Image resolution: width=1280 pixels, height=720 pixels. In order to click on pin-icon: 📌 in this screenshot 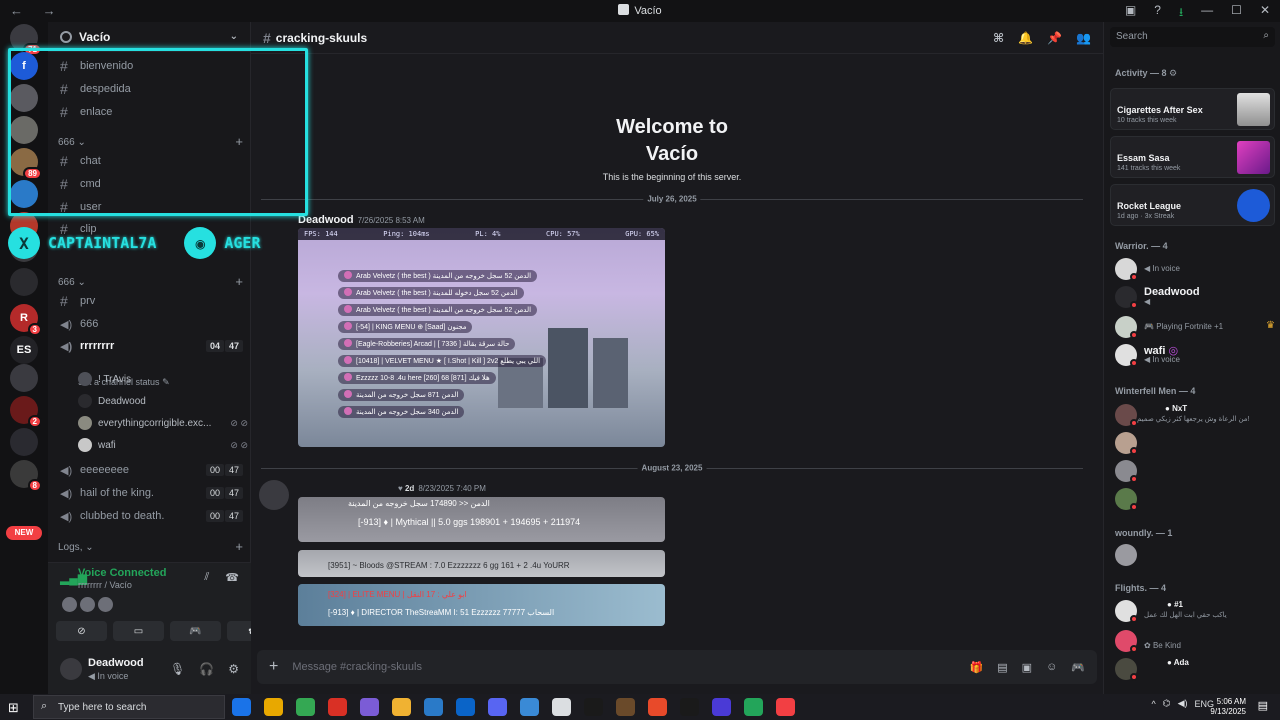, I will do `click(1054, 38)`.